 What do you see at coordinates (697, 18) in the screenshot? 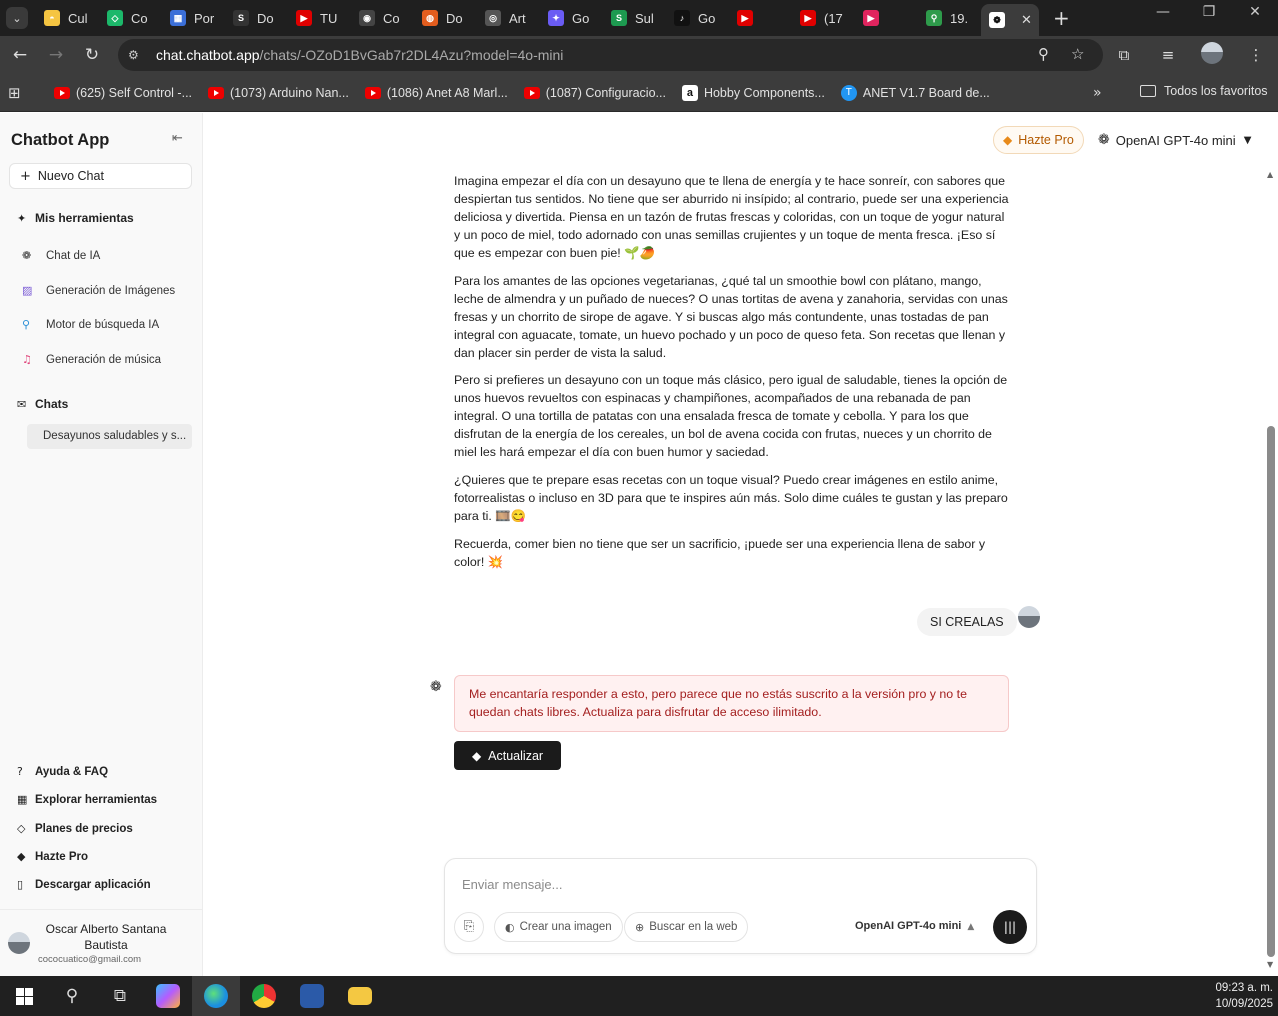
I see `browser-tab: ♪ Go` at bounding box center [697, 18].